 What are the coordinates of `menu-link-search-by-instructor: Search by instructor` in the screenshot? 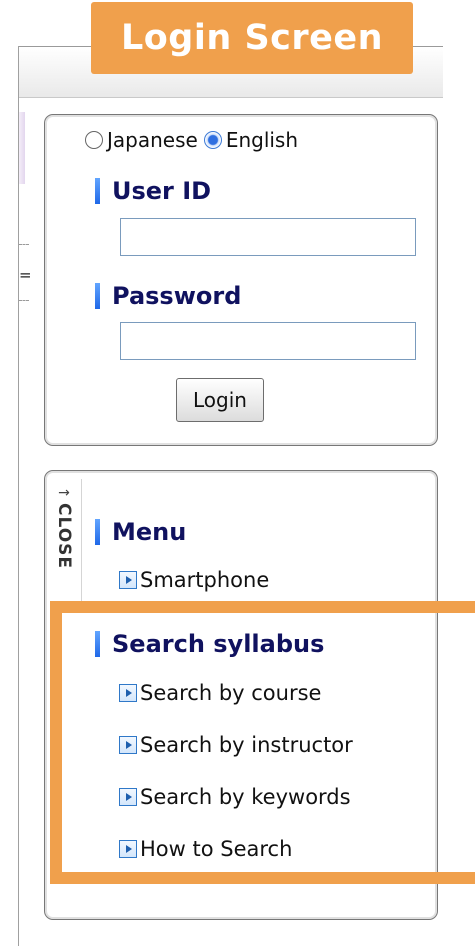 It's located at (236, 745).